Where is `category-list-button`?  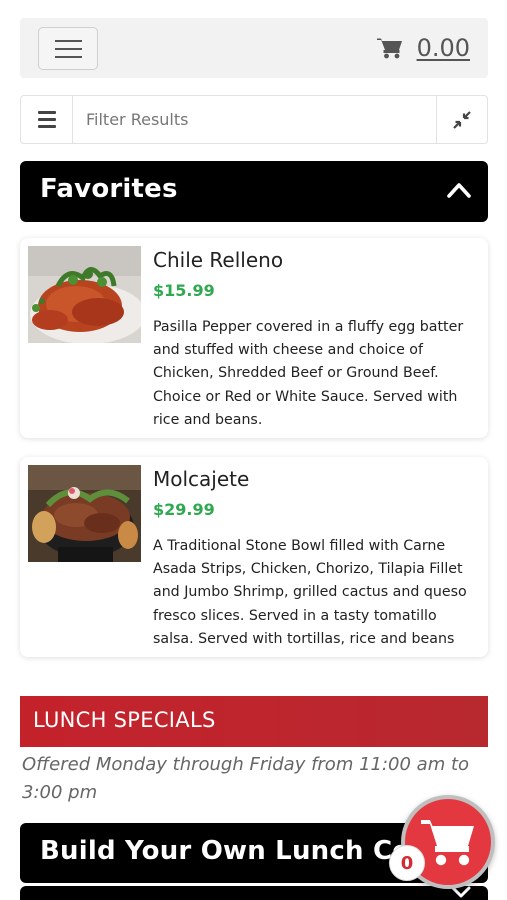
category-list-button is located at coordinates (47, 119).